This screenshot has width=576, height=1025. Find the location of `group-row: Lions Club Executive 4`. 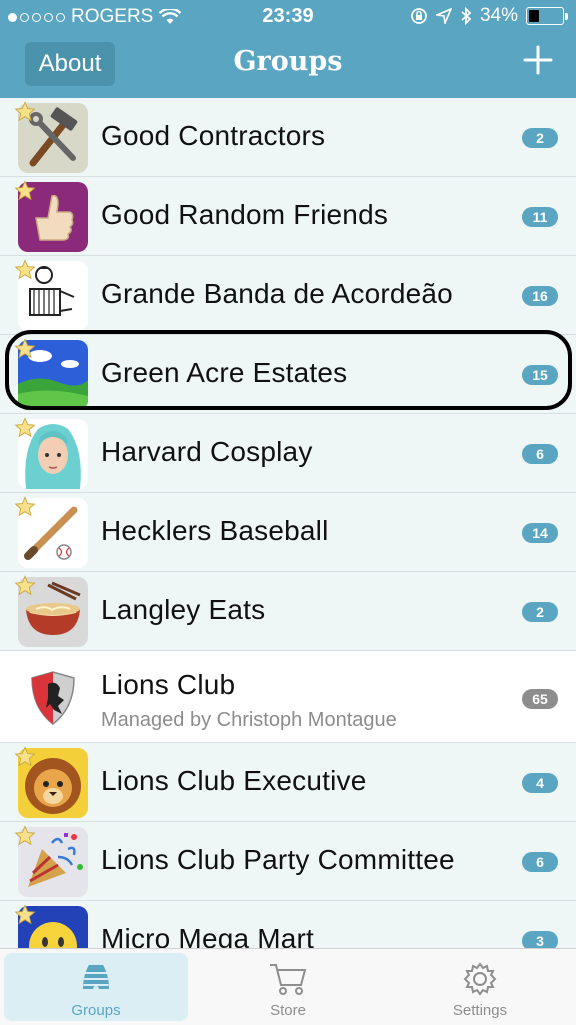

group-row: Lions Club Executive 4 is located at coordinates (288, 782).